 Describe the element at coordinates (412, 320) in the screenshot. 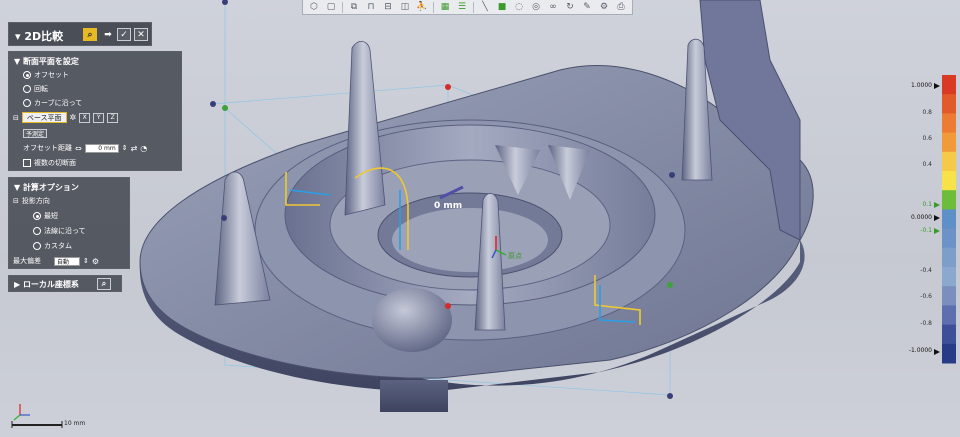

I see `dome` at that location.